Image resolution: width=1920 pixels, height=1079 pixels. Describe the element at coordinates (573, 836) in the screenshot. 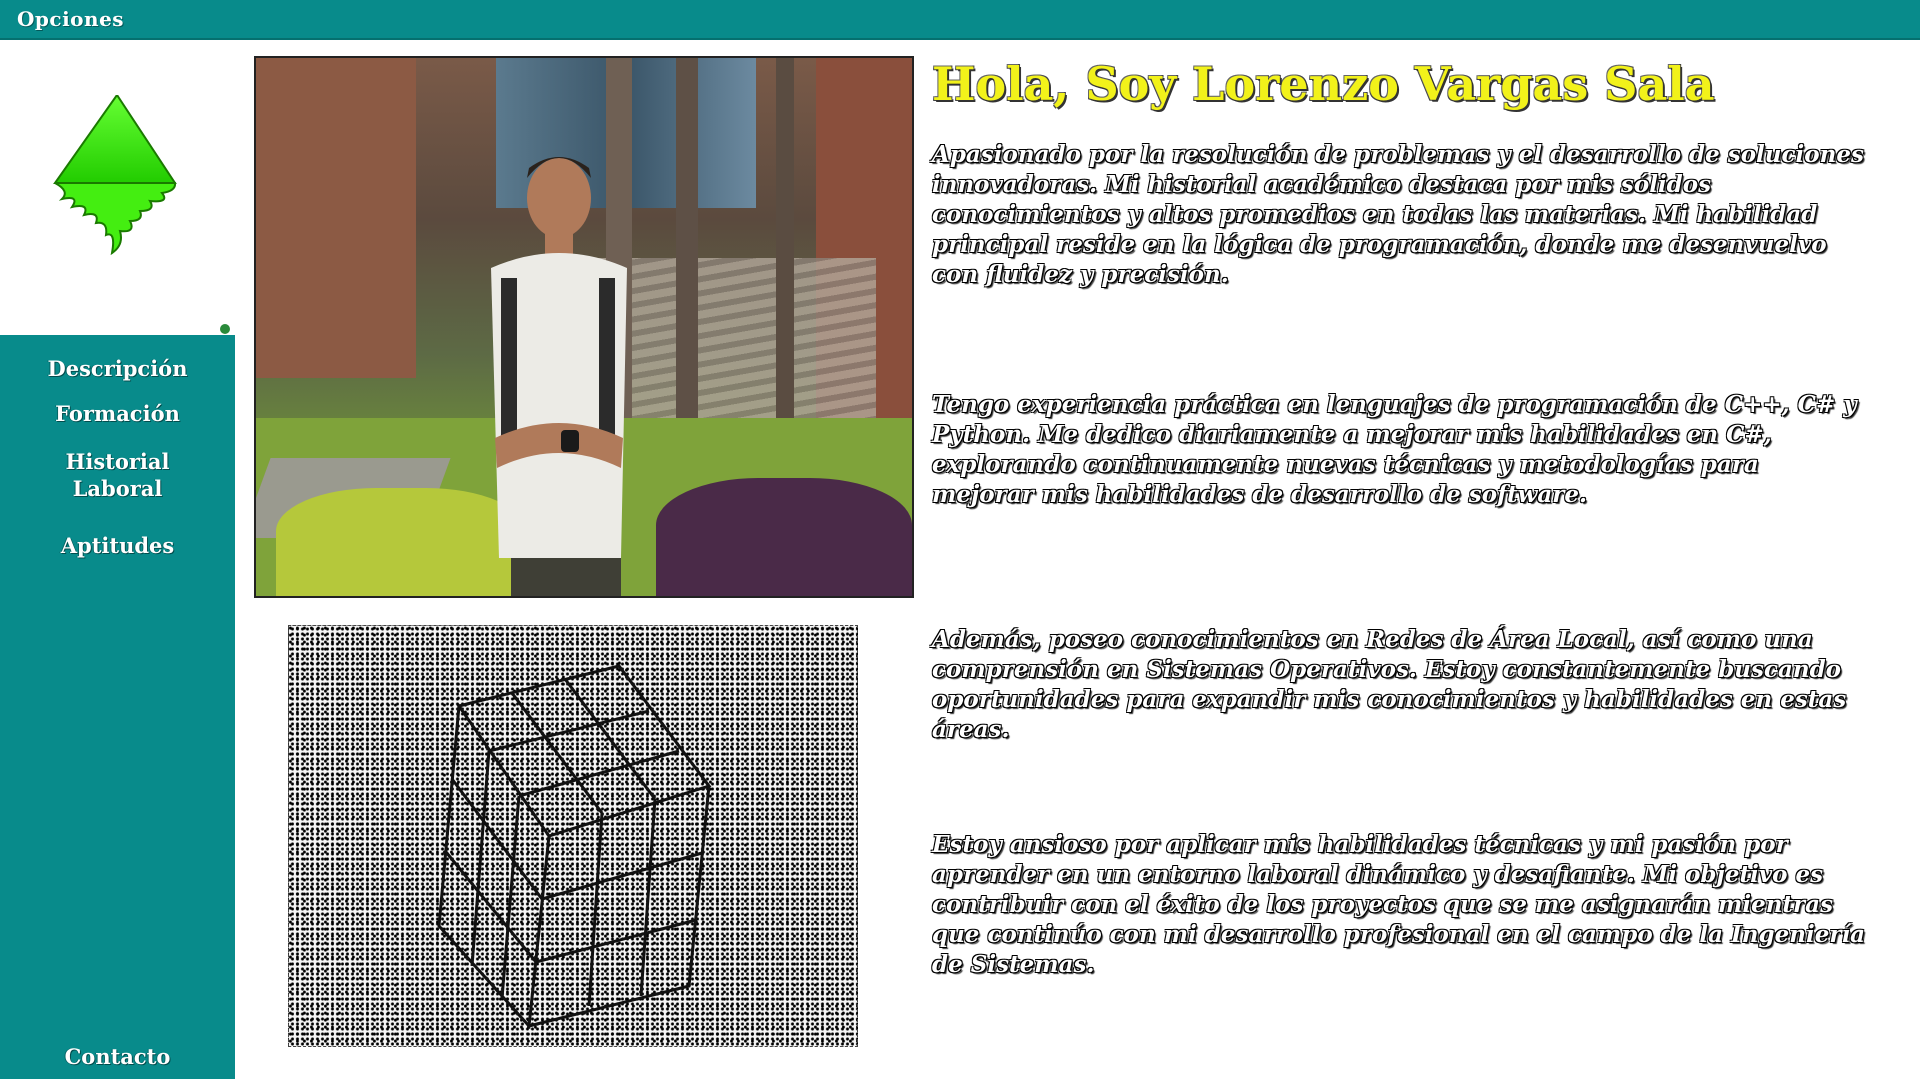

I see `rubiks-cube-sketch` at that location.